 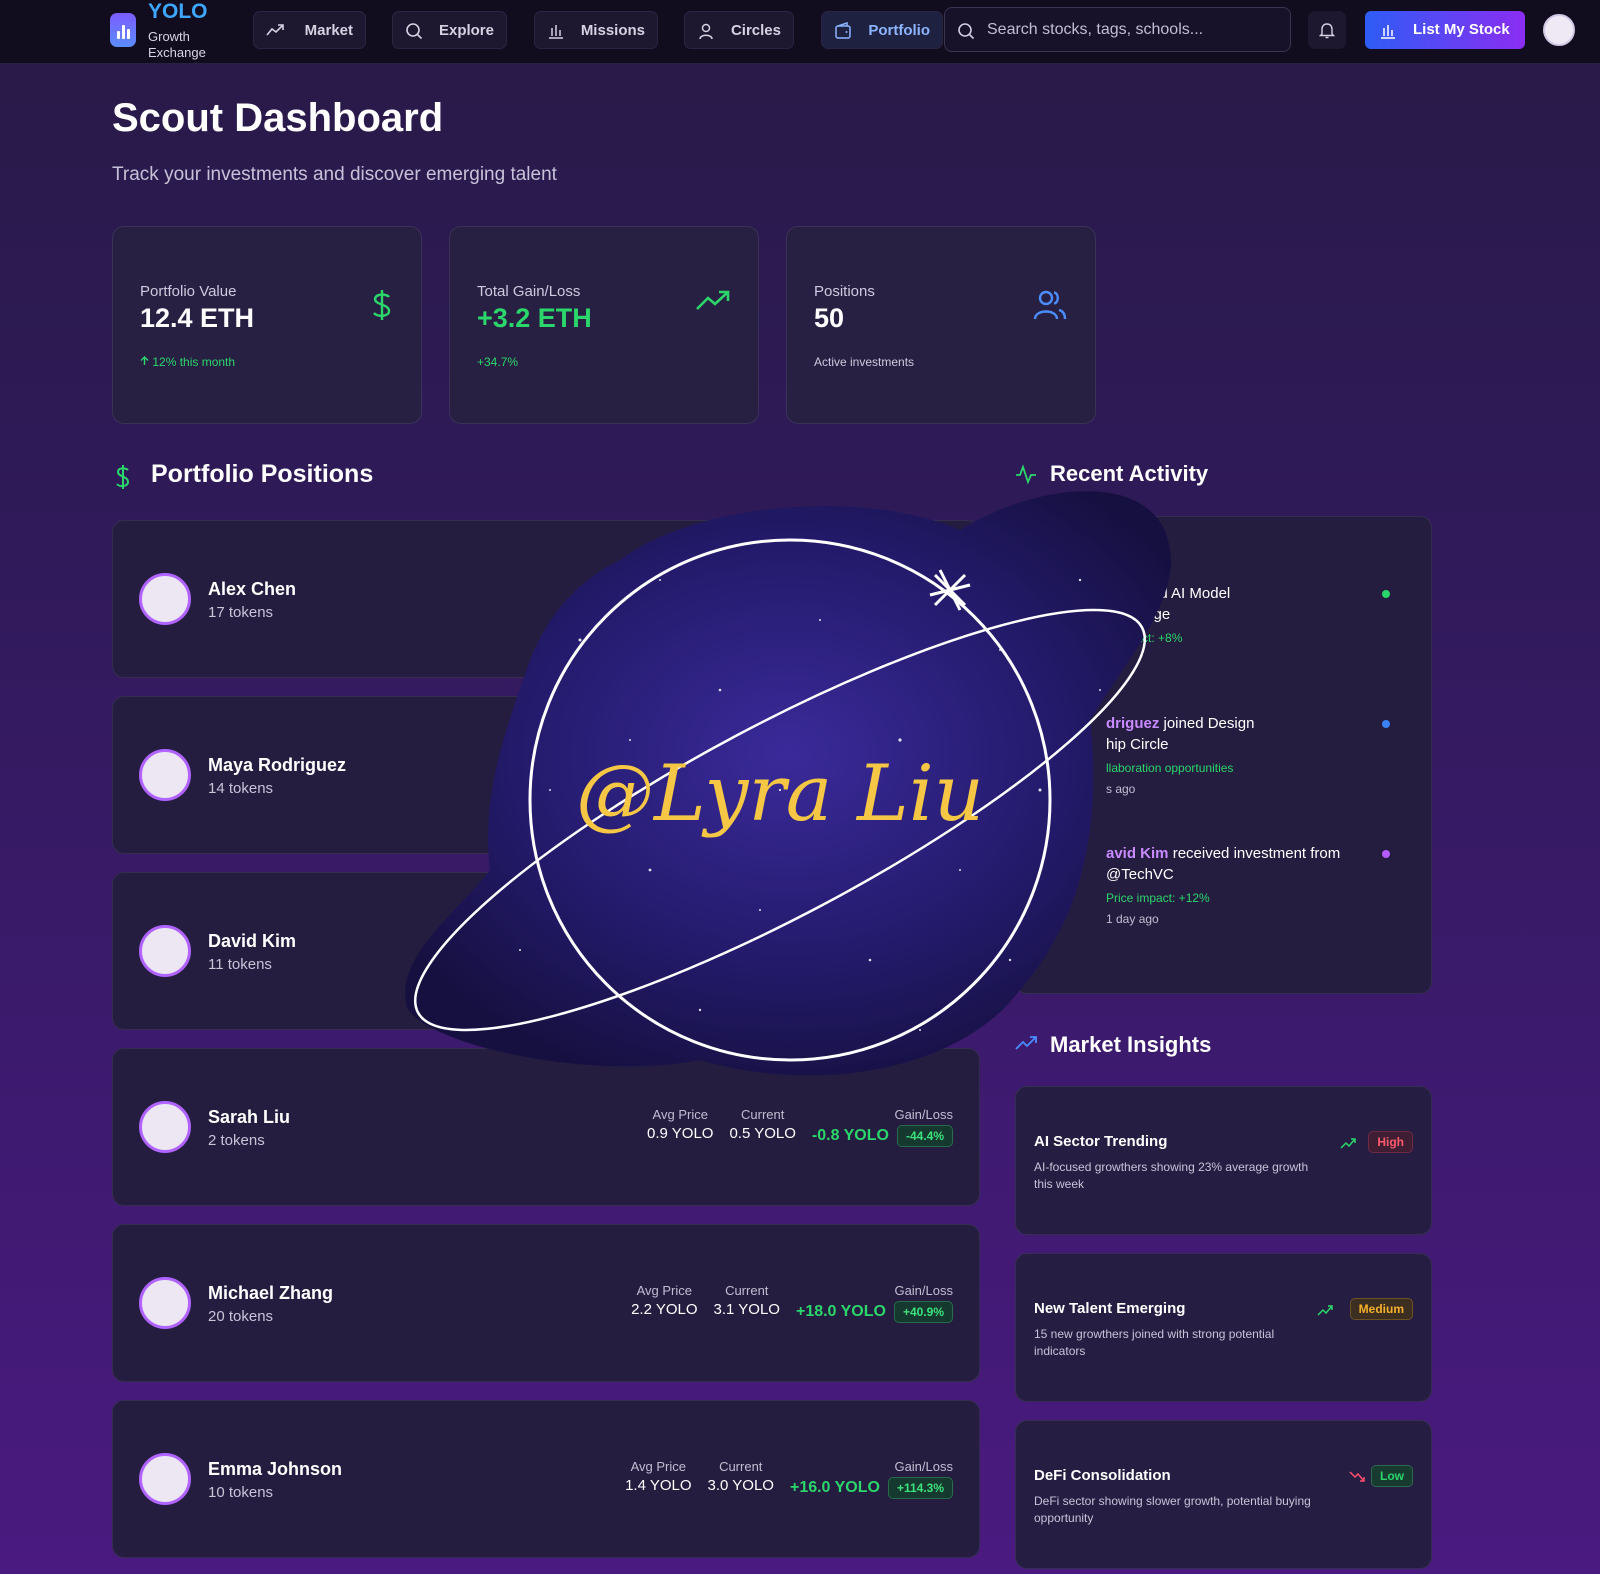 What do you see at coordinates (706, 31) in the screenshot?
I see `user-icon` at bounding box center [706, 31].